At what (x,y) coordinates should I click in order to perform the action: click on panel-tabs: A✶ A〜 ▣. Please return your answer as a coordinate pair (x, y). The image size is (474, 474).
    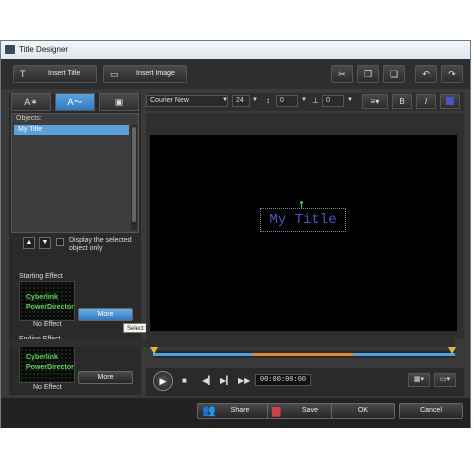
    Looking at the image, I should click on (75, 102).